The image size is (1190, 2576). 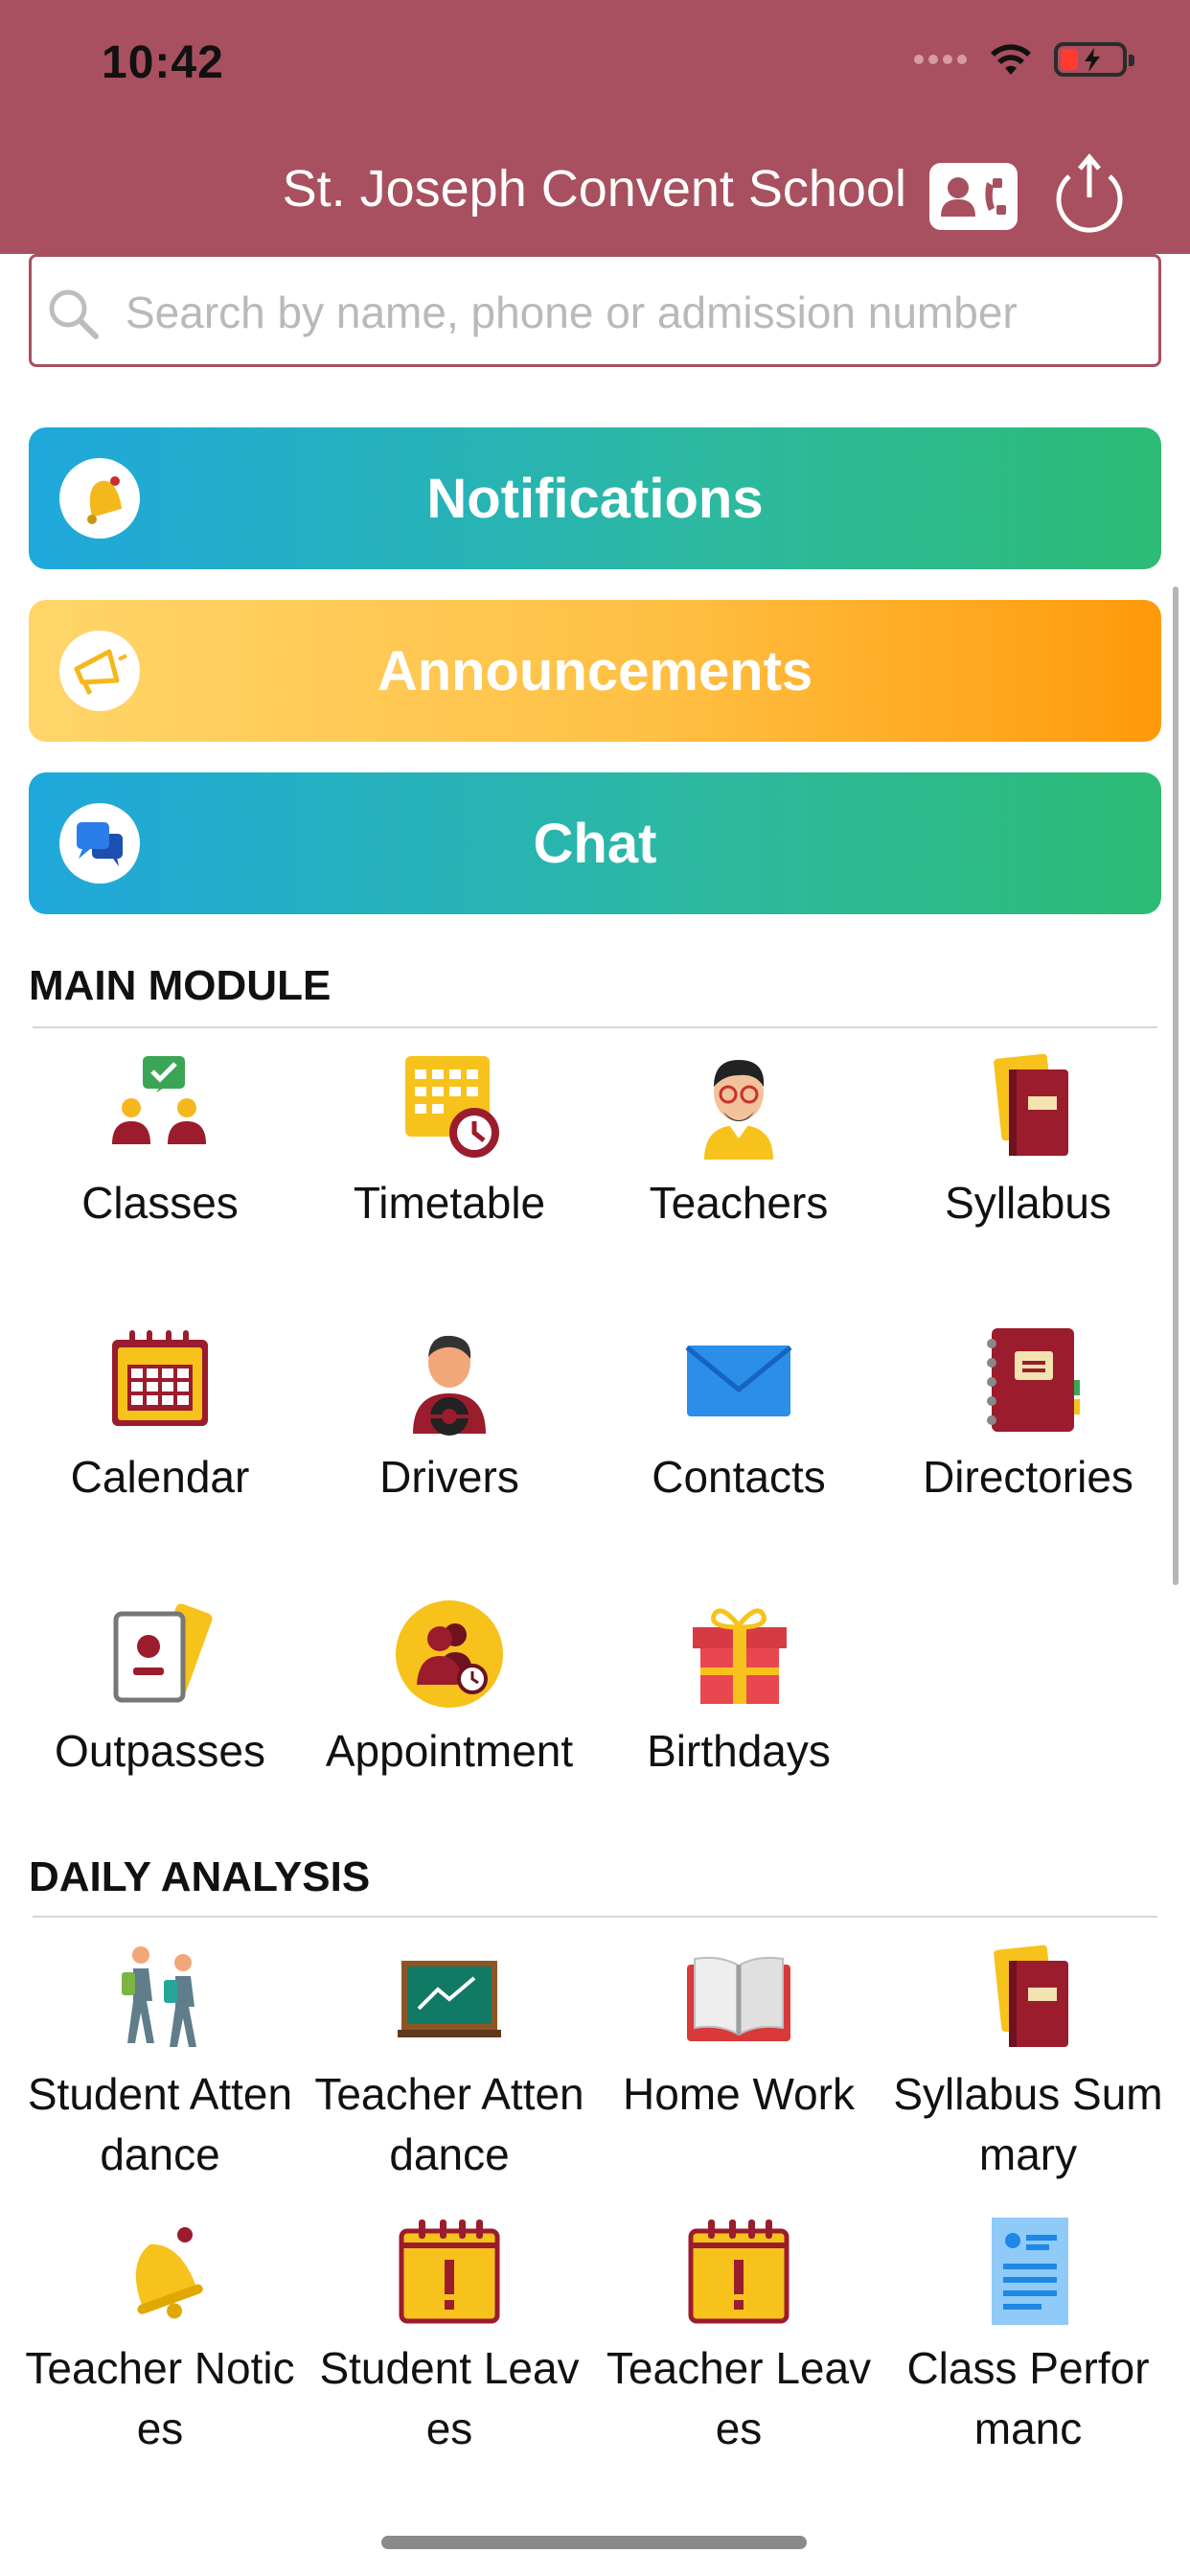 I want to click on drivers-label: Drivers, so click(x=449, y=1477).